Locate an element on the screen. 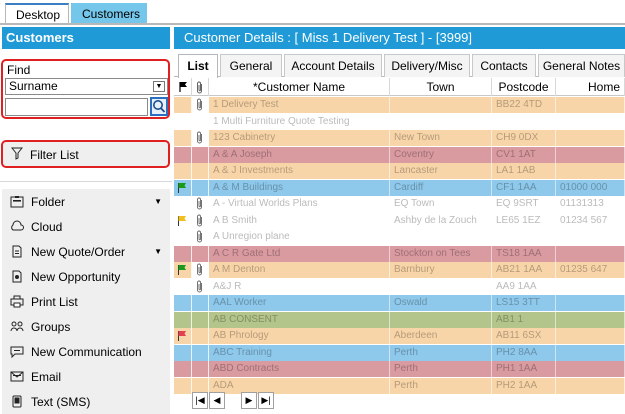  table-row: AB CONSENT AB1 1 is located at coordinates (399, 319).